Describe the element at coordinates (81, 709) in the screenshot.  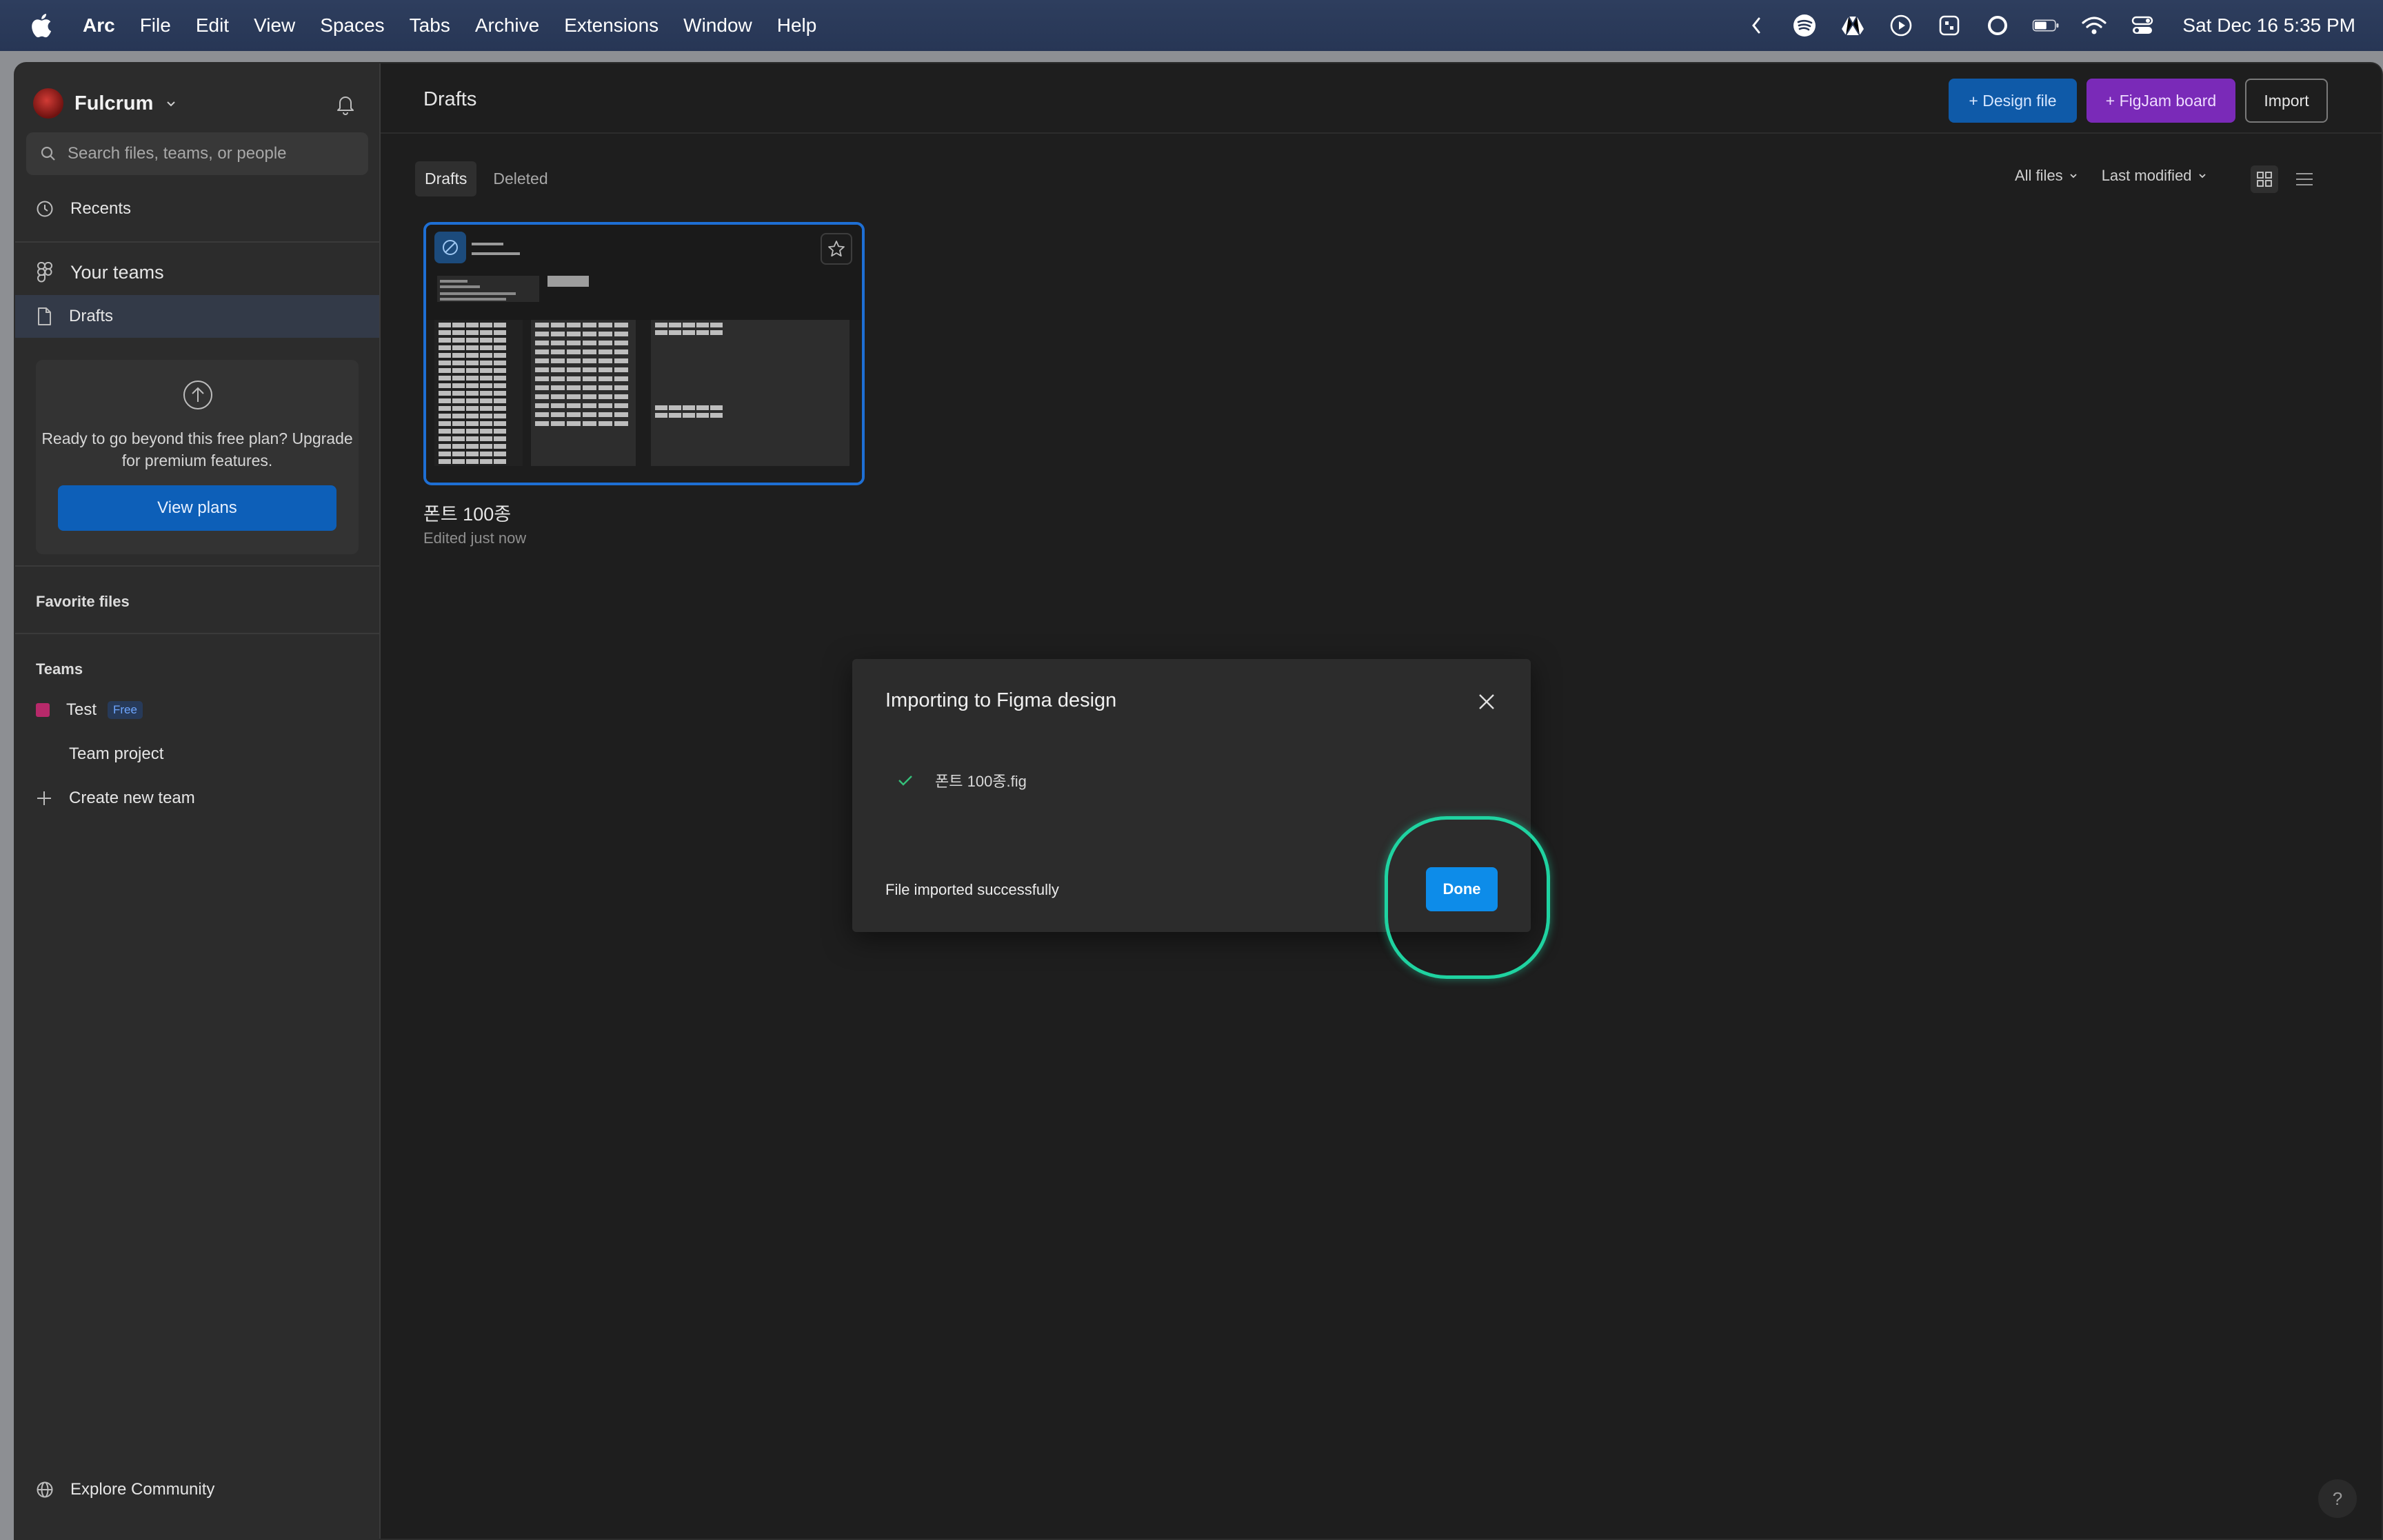
I see `team-name: Test` at that location.